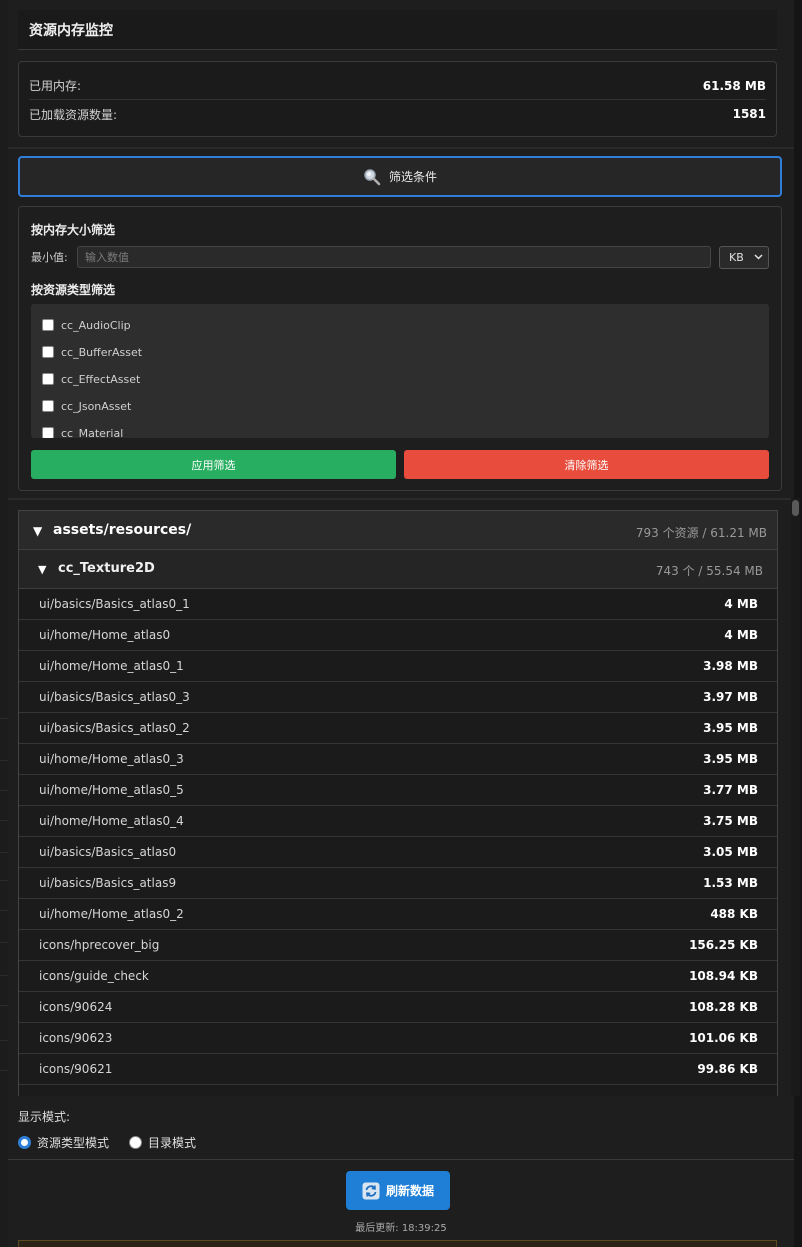 This screenshot has height=1247, width=802. I want to click on last-update: 最后更新: 18:39:25, so click(401, 1226).